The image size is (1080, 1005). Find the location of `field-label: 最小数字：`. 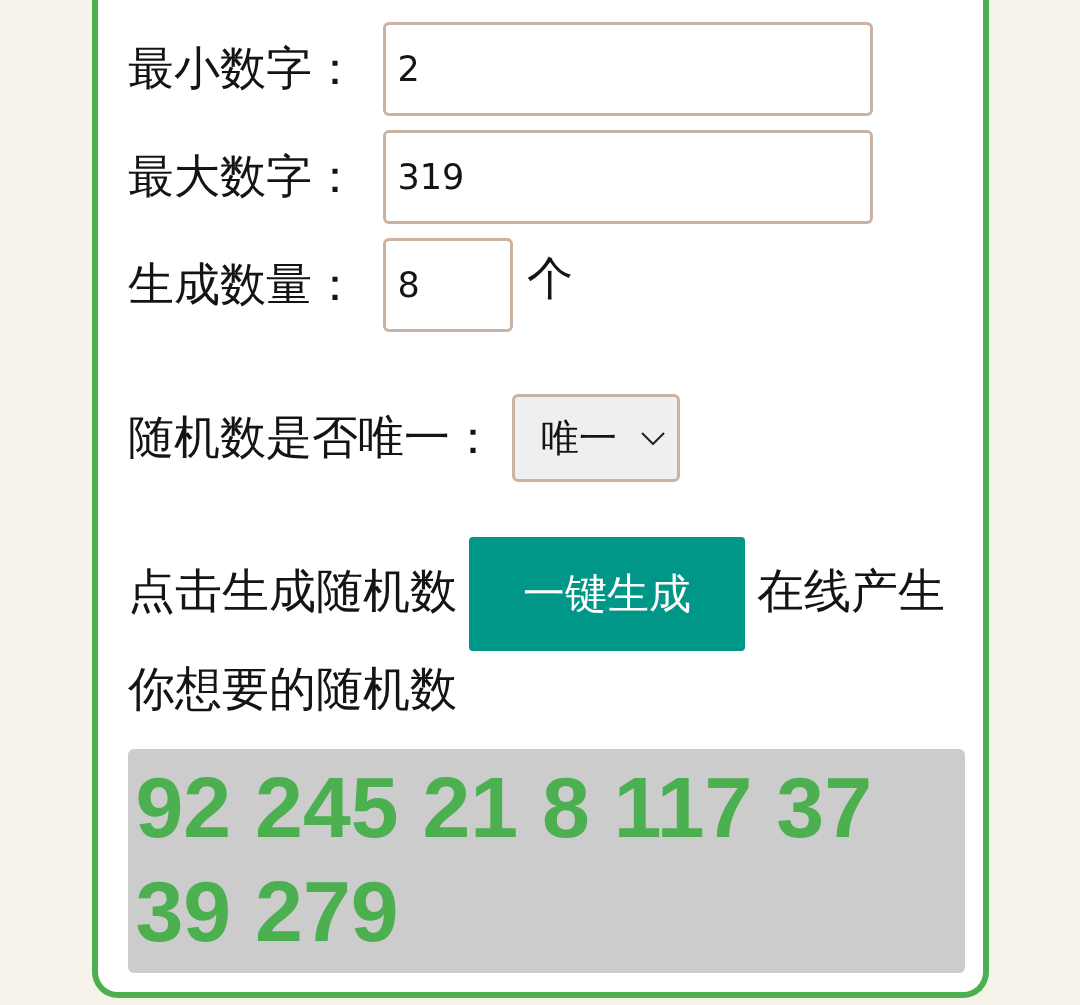

field-label: 最小数字： is located at coordinates (243, 69).